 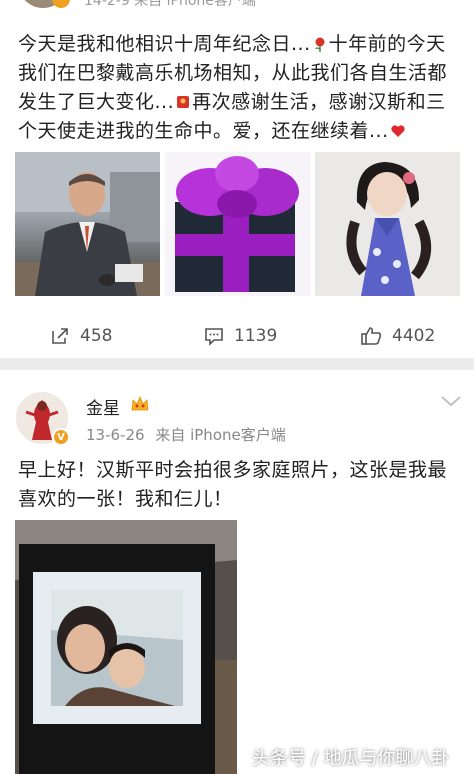 I want to click on like-button: 4402, so click(x=397, y=336).